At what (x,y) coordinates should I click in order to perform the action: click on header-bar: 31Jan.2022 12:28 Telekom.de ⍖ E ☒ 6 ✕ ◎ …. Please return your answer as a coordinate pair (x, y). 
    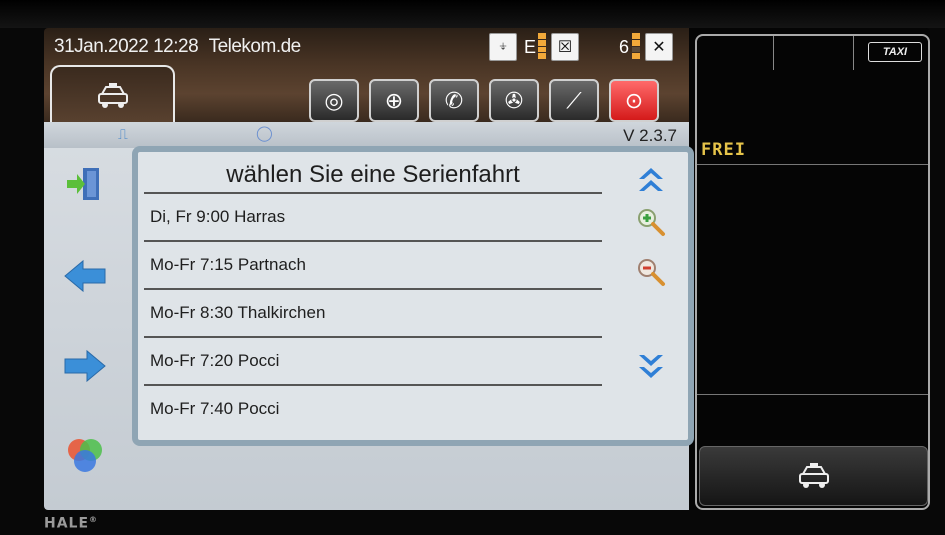
    Looking at the image, I should click on (366, 76).